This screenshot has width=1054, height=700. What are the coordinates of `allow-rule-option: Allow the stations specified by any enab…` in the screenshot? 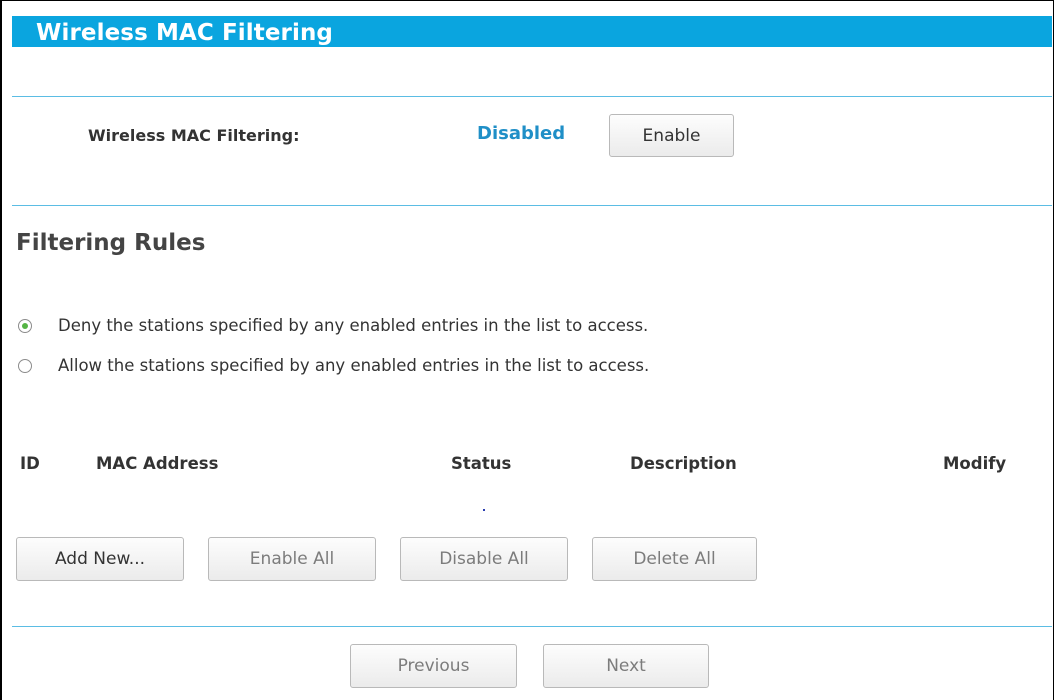 It's located at (333, 365).